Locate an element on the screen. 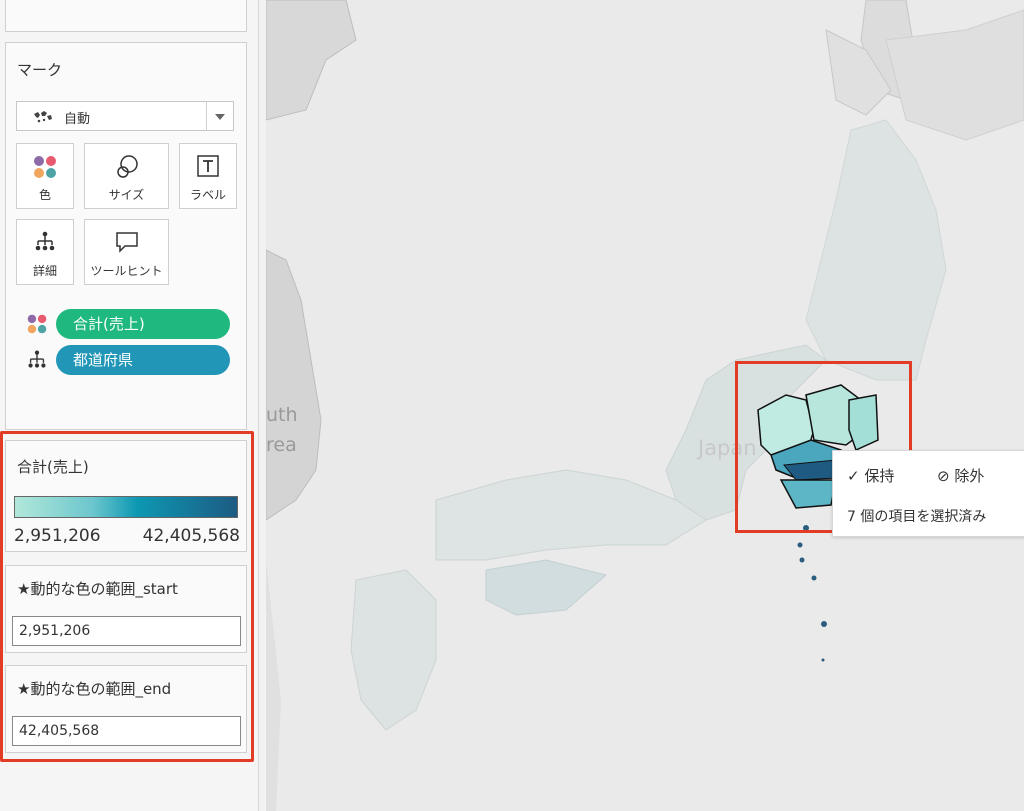 The width and height of the screenshot is (1024, 811). map-icon is located at coordinates (43, 118).